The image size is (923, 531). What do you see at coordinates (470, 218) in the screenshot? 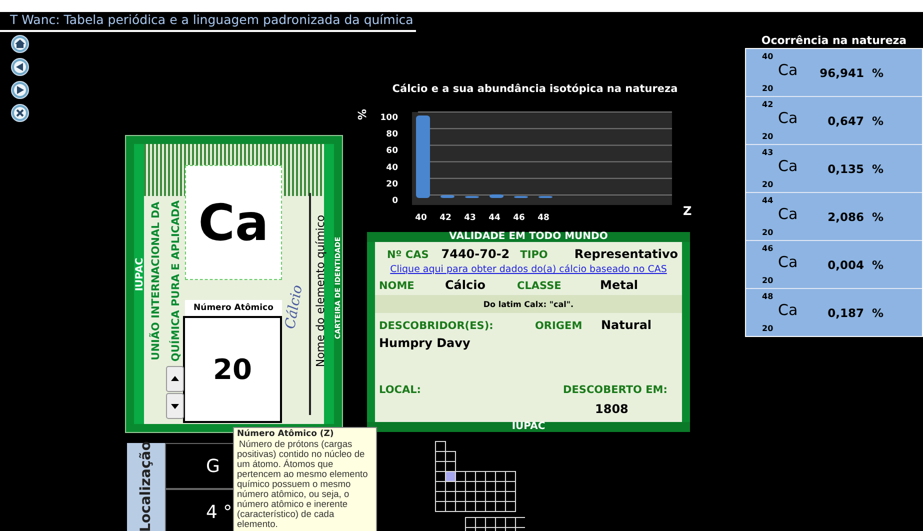
I see `x-tick-label: 43` at bounding box center [470, 218].